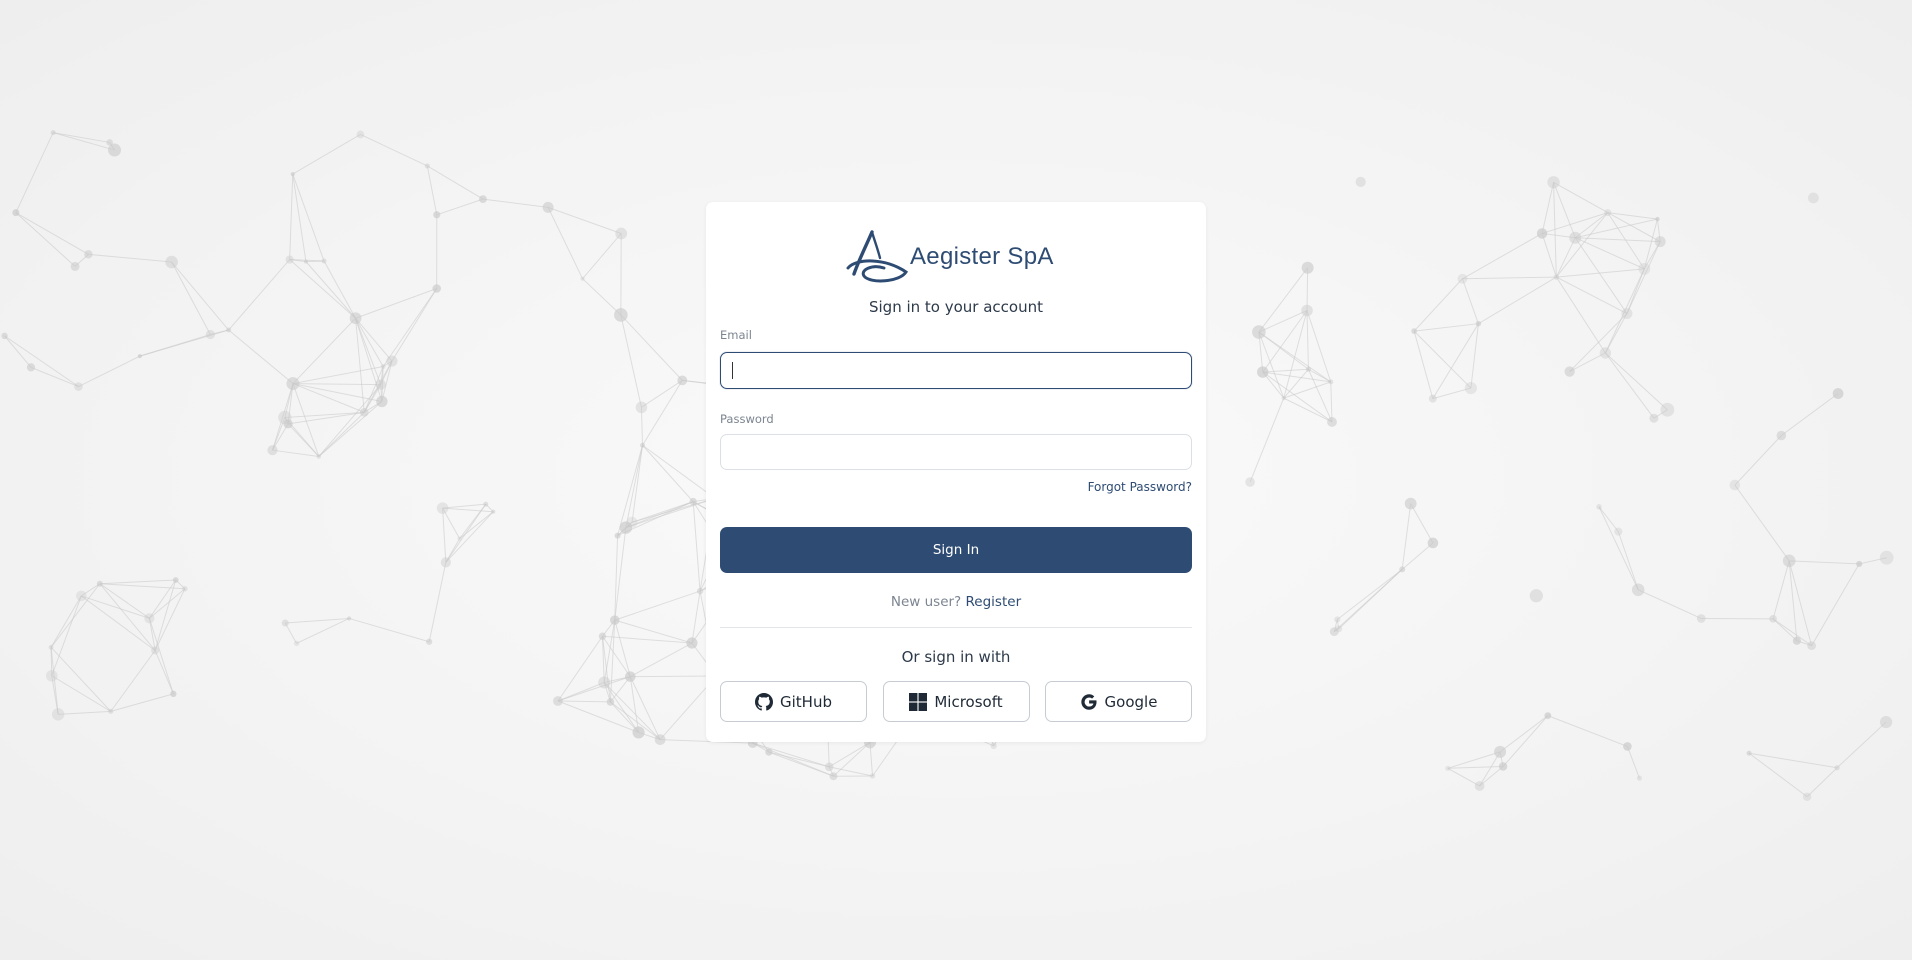 This screenshot has height=960, width=1912. Describe the element at coordinates (956, 370) in the screenshot. I see `email-field` at that location.